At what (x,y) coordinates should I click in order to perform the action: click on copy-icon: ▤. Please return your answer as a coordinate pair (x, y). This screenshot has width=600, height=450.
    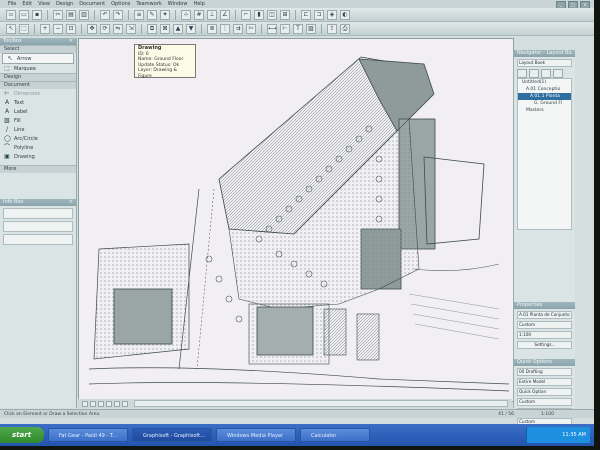
    Looking at the image, I should click on (71, 14).